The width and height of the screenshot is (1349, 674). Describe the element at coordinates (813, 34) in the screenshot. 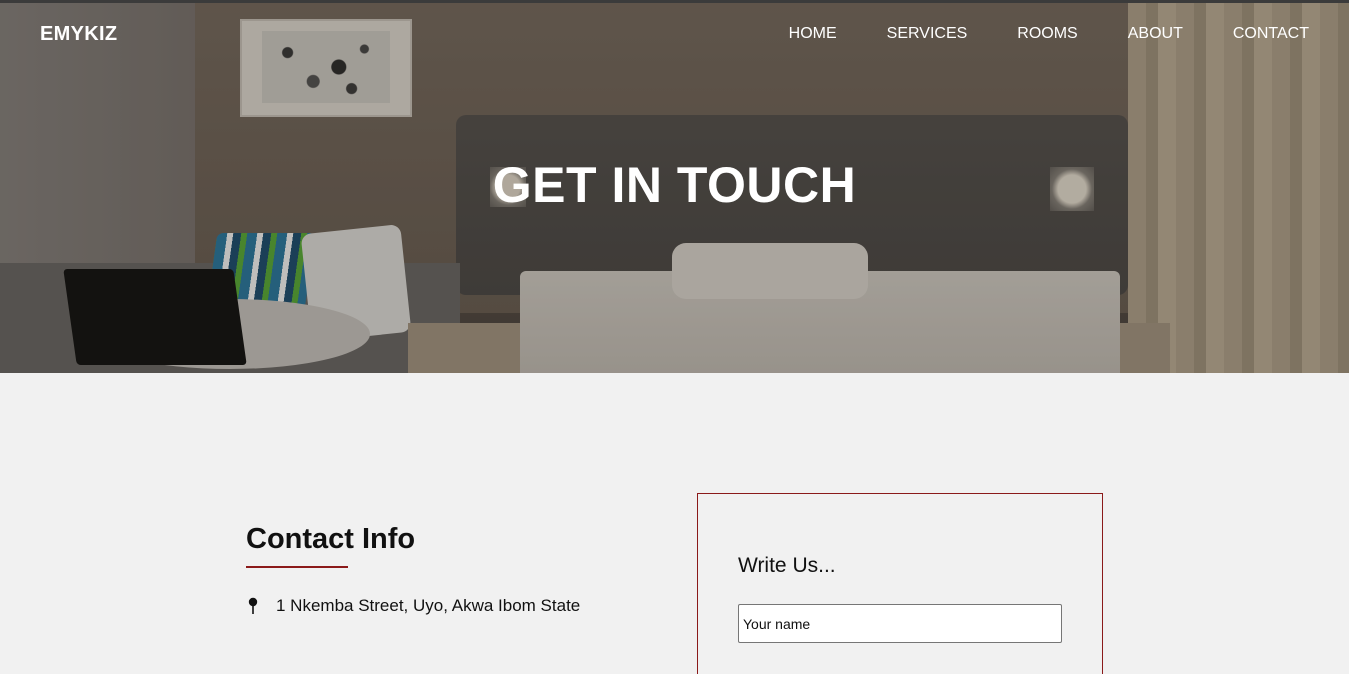

I see `nav-link-home: HOME` at that location.